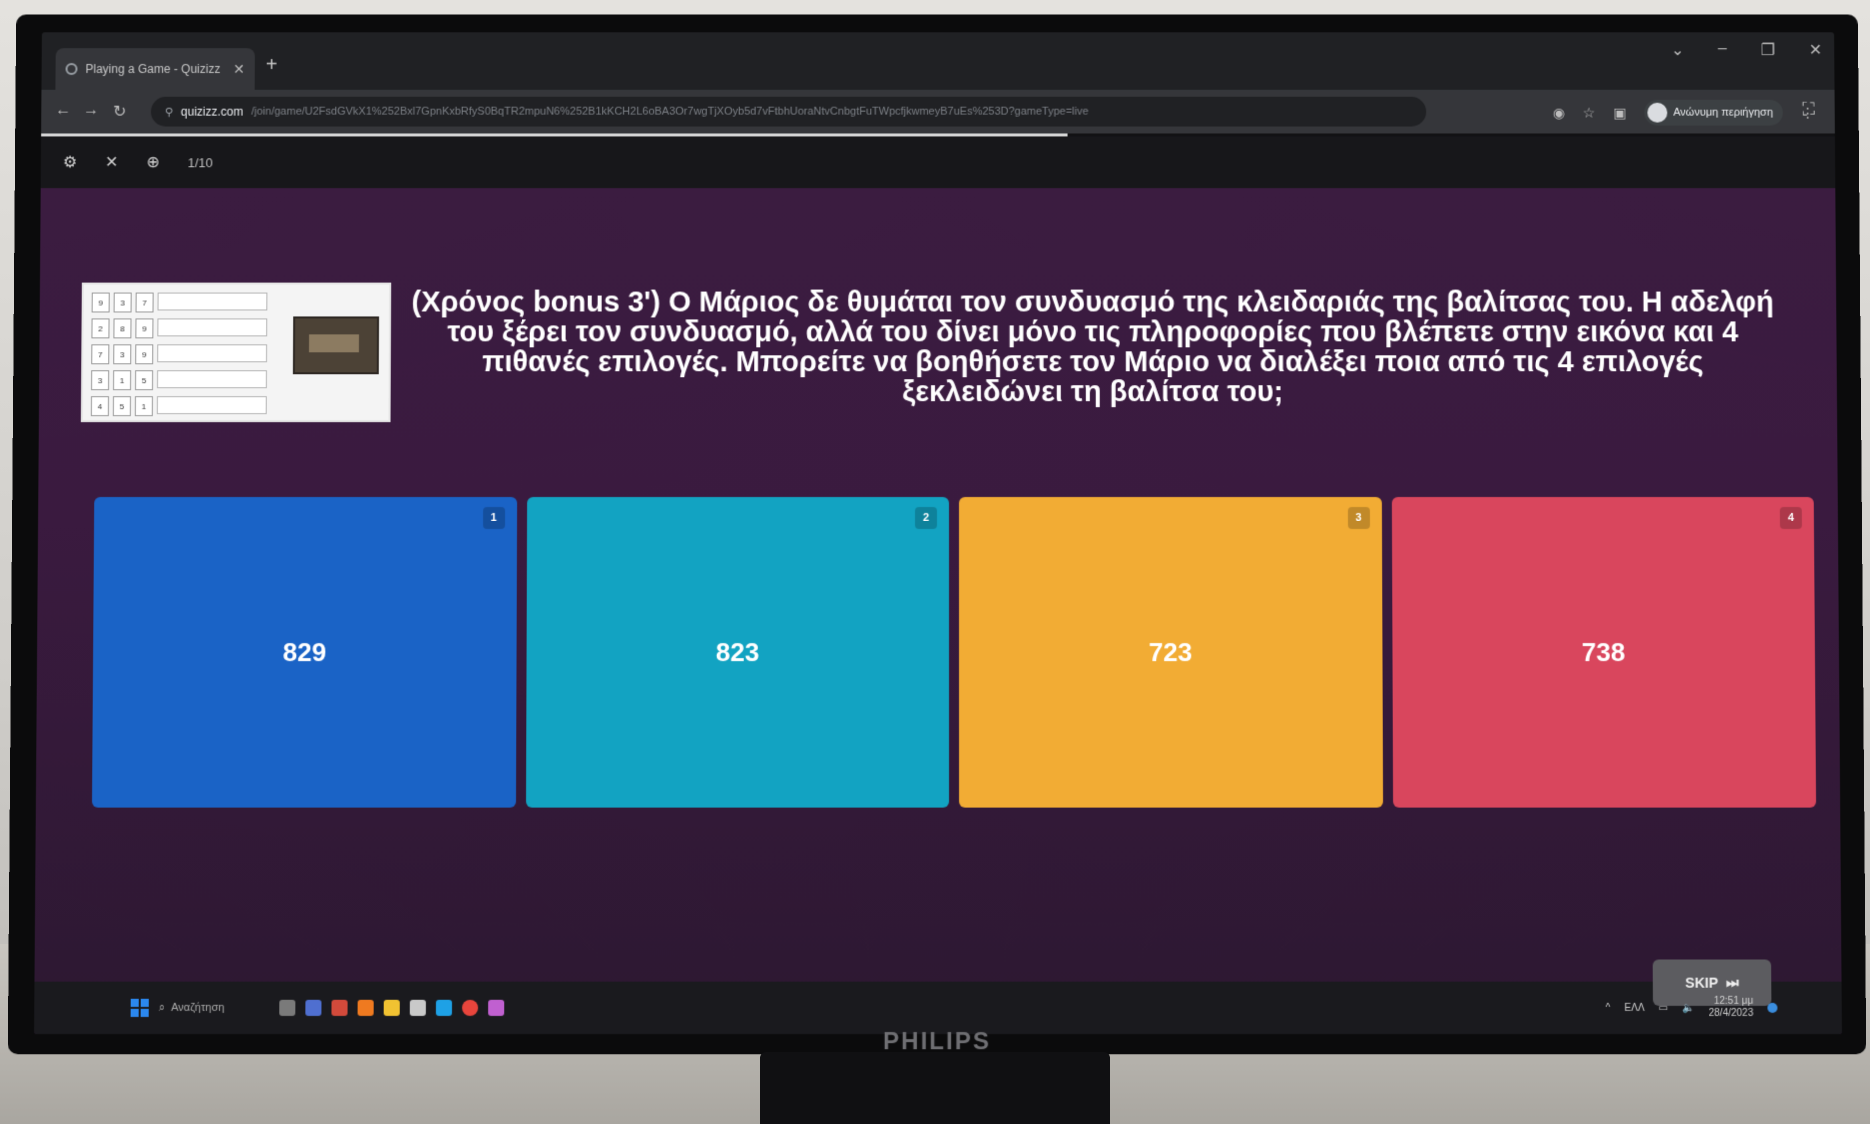 This screenshot has height=1124, width=1870. What do you see at coordinates (1608, 1007) in the screenshot?
I see `tray-chevron-icon: ^` at bounding box center [1608, 1007].